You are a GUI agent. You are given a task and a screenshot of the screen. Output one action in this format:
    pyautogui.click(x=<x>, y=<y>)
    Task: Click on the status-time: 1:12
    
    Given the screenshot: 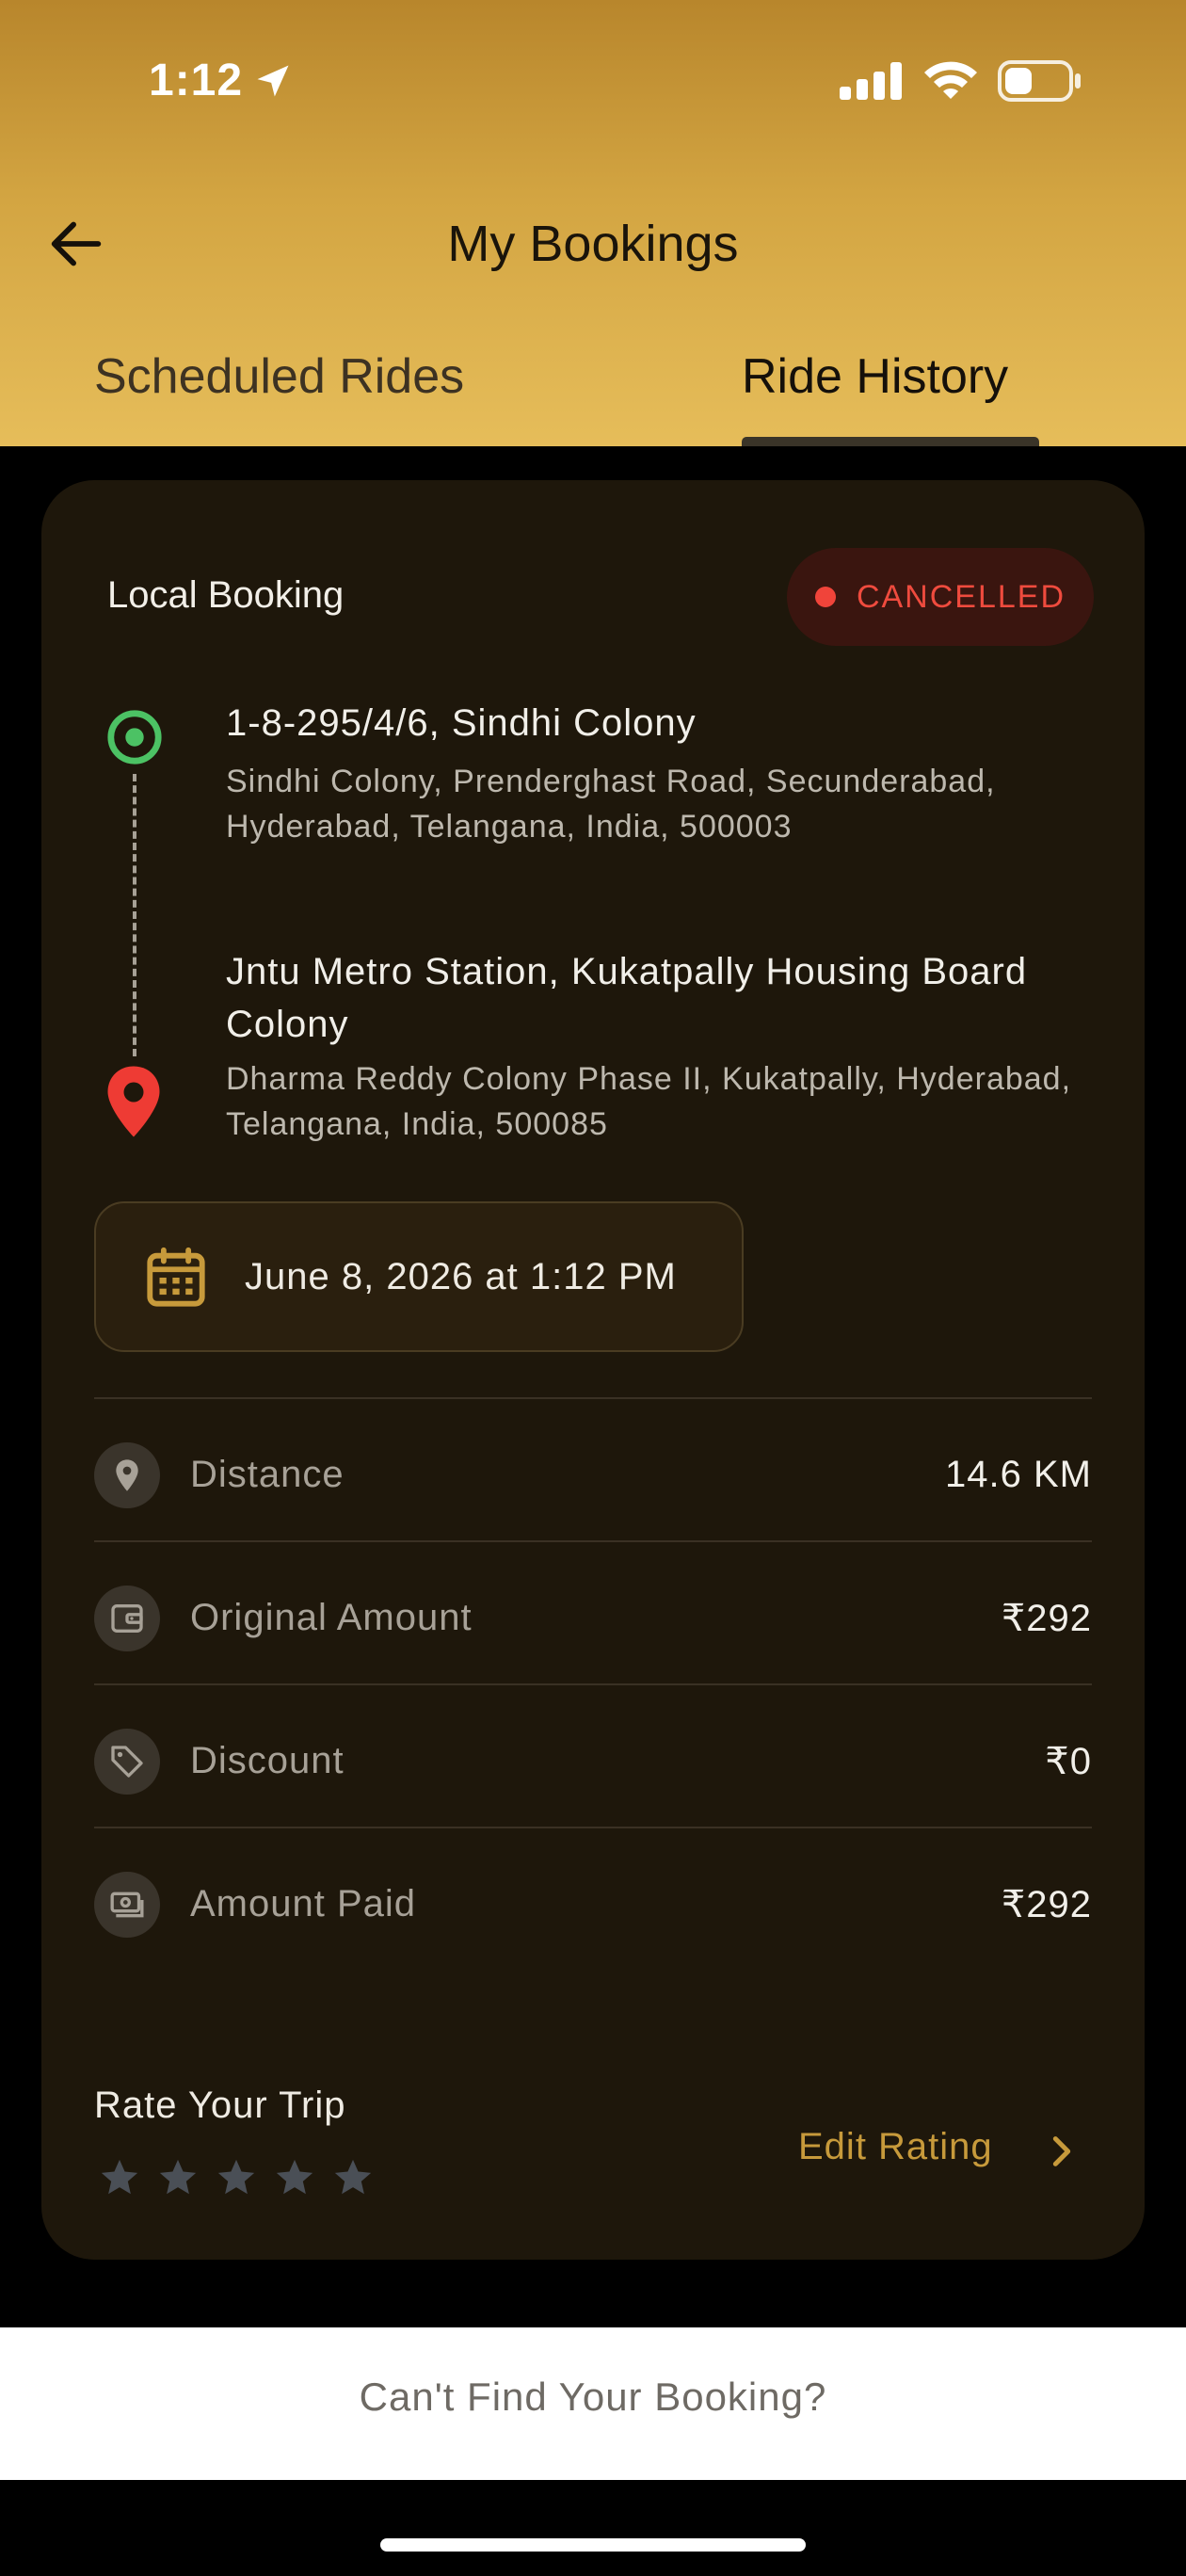 What is the action you would take?
    pyautogui.click(x=196, y=80)
    